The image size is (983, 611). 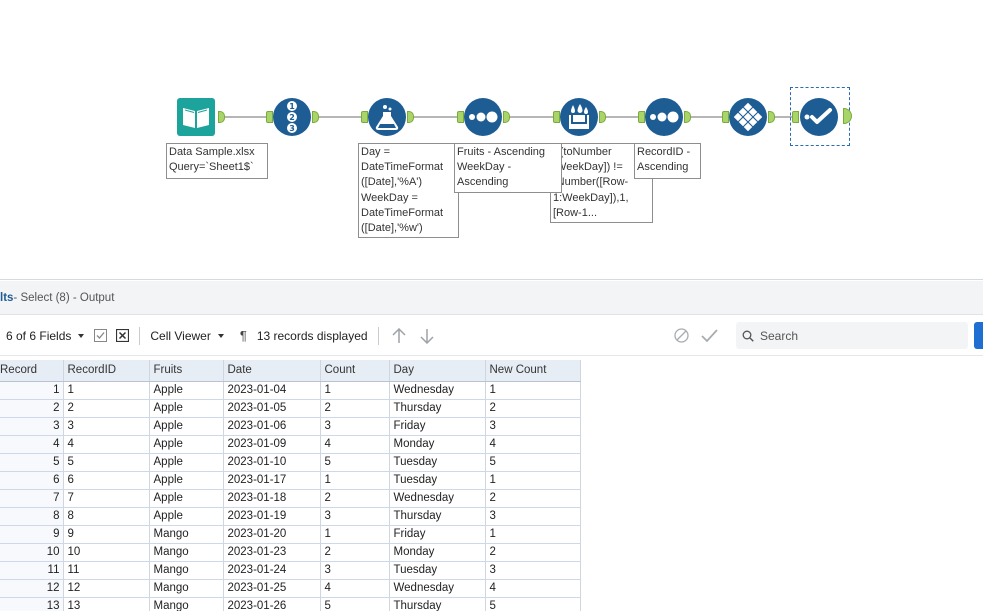 What do you see at coordinates (819, 117) in the screenshot?
I see `select-tool` at bounding box center [819, 117].